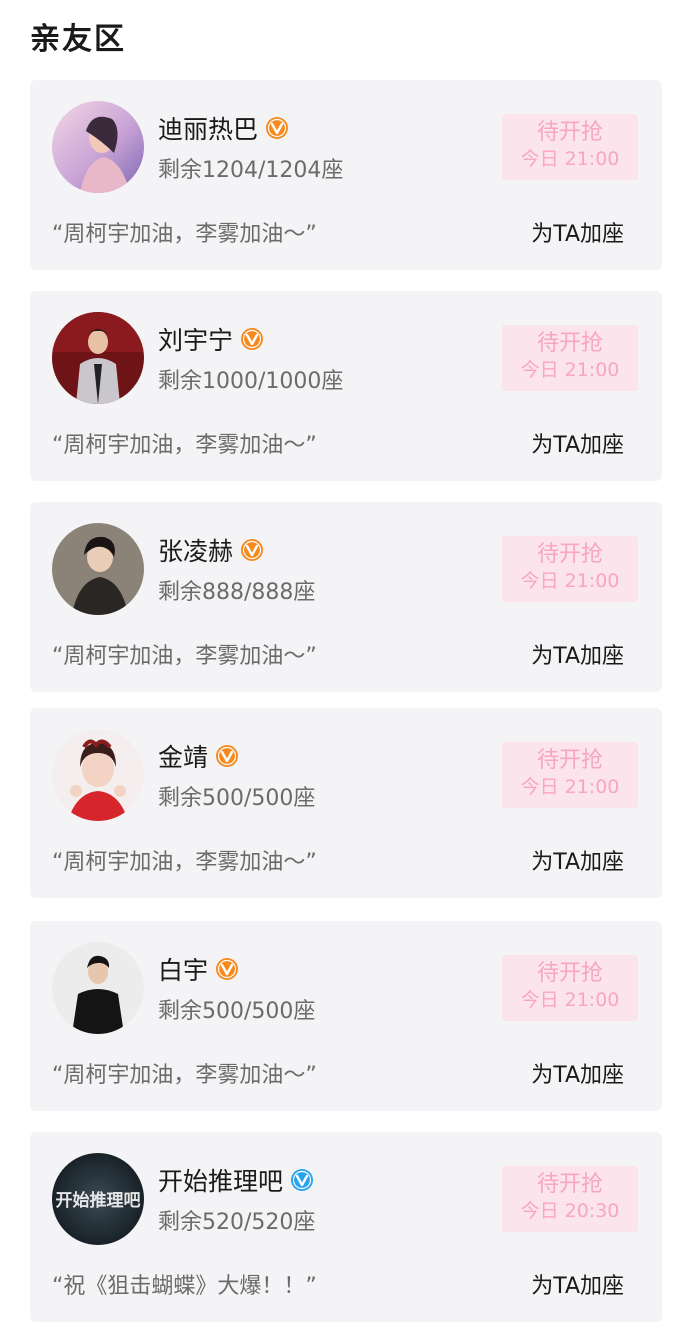 Image resolution: width=690 pixels, height=1328 pixels. I want to click on pending-grab-button: 待开抢 今日 20:30, so click(570, 1199).